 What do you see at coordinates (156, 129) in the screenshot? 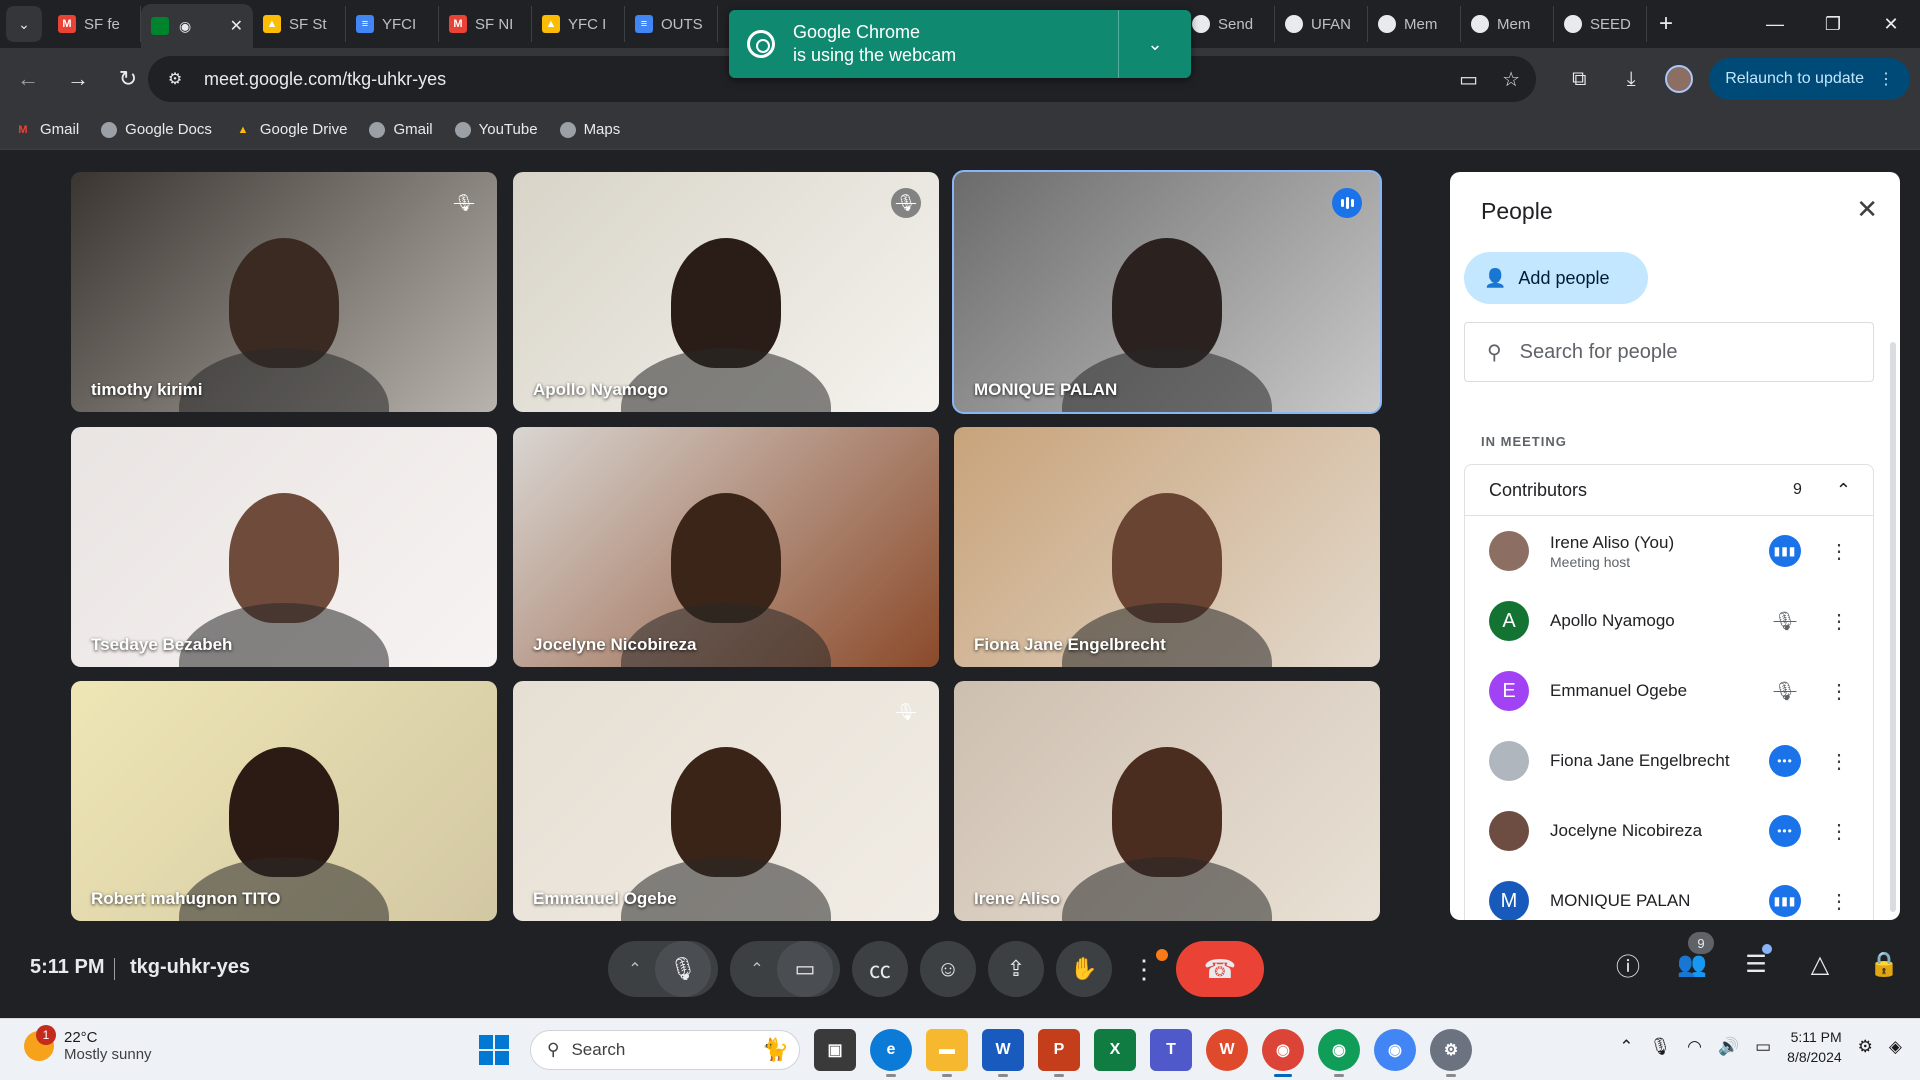
I see `bookmark-item: Google Docs` at bounding box center [156, 129].